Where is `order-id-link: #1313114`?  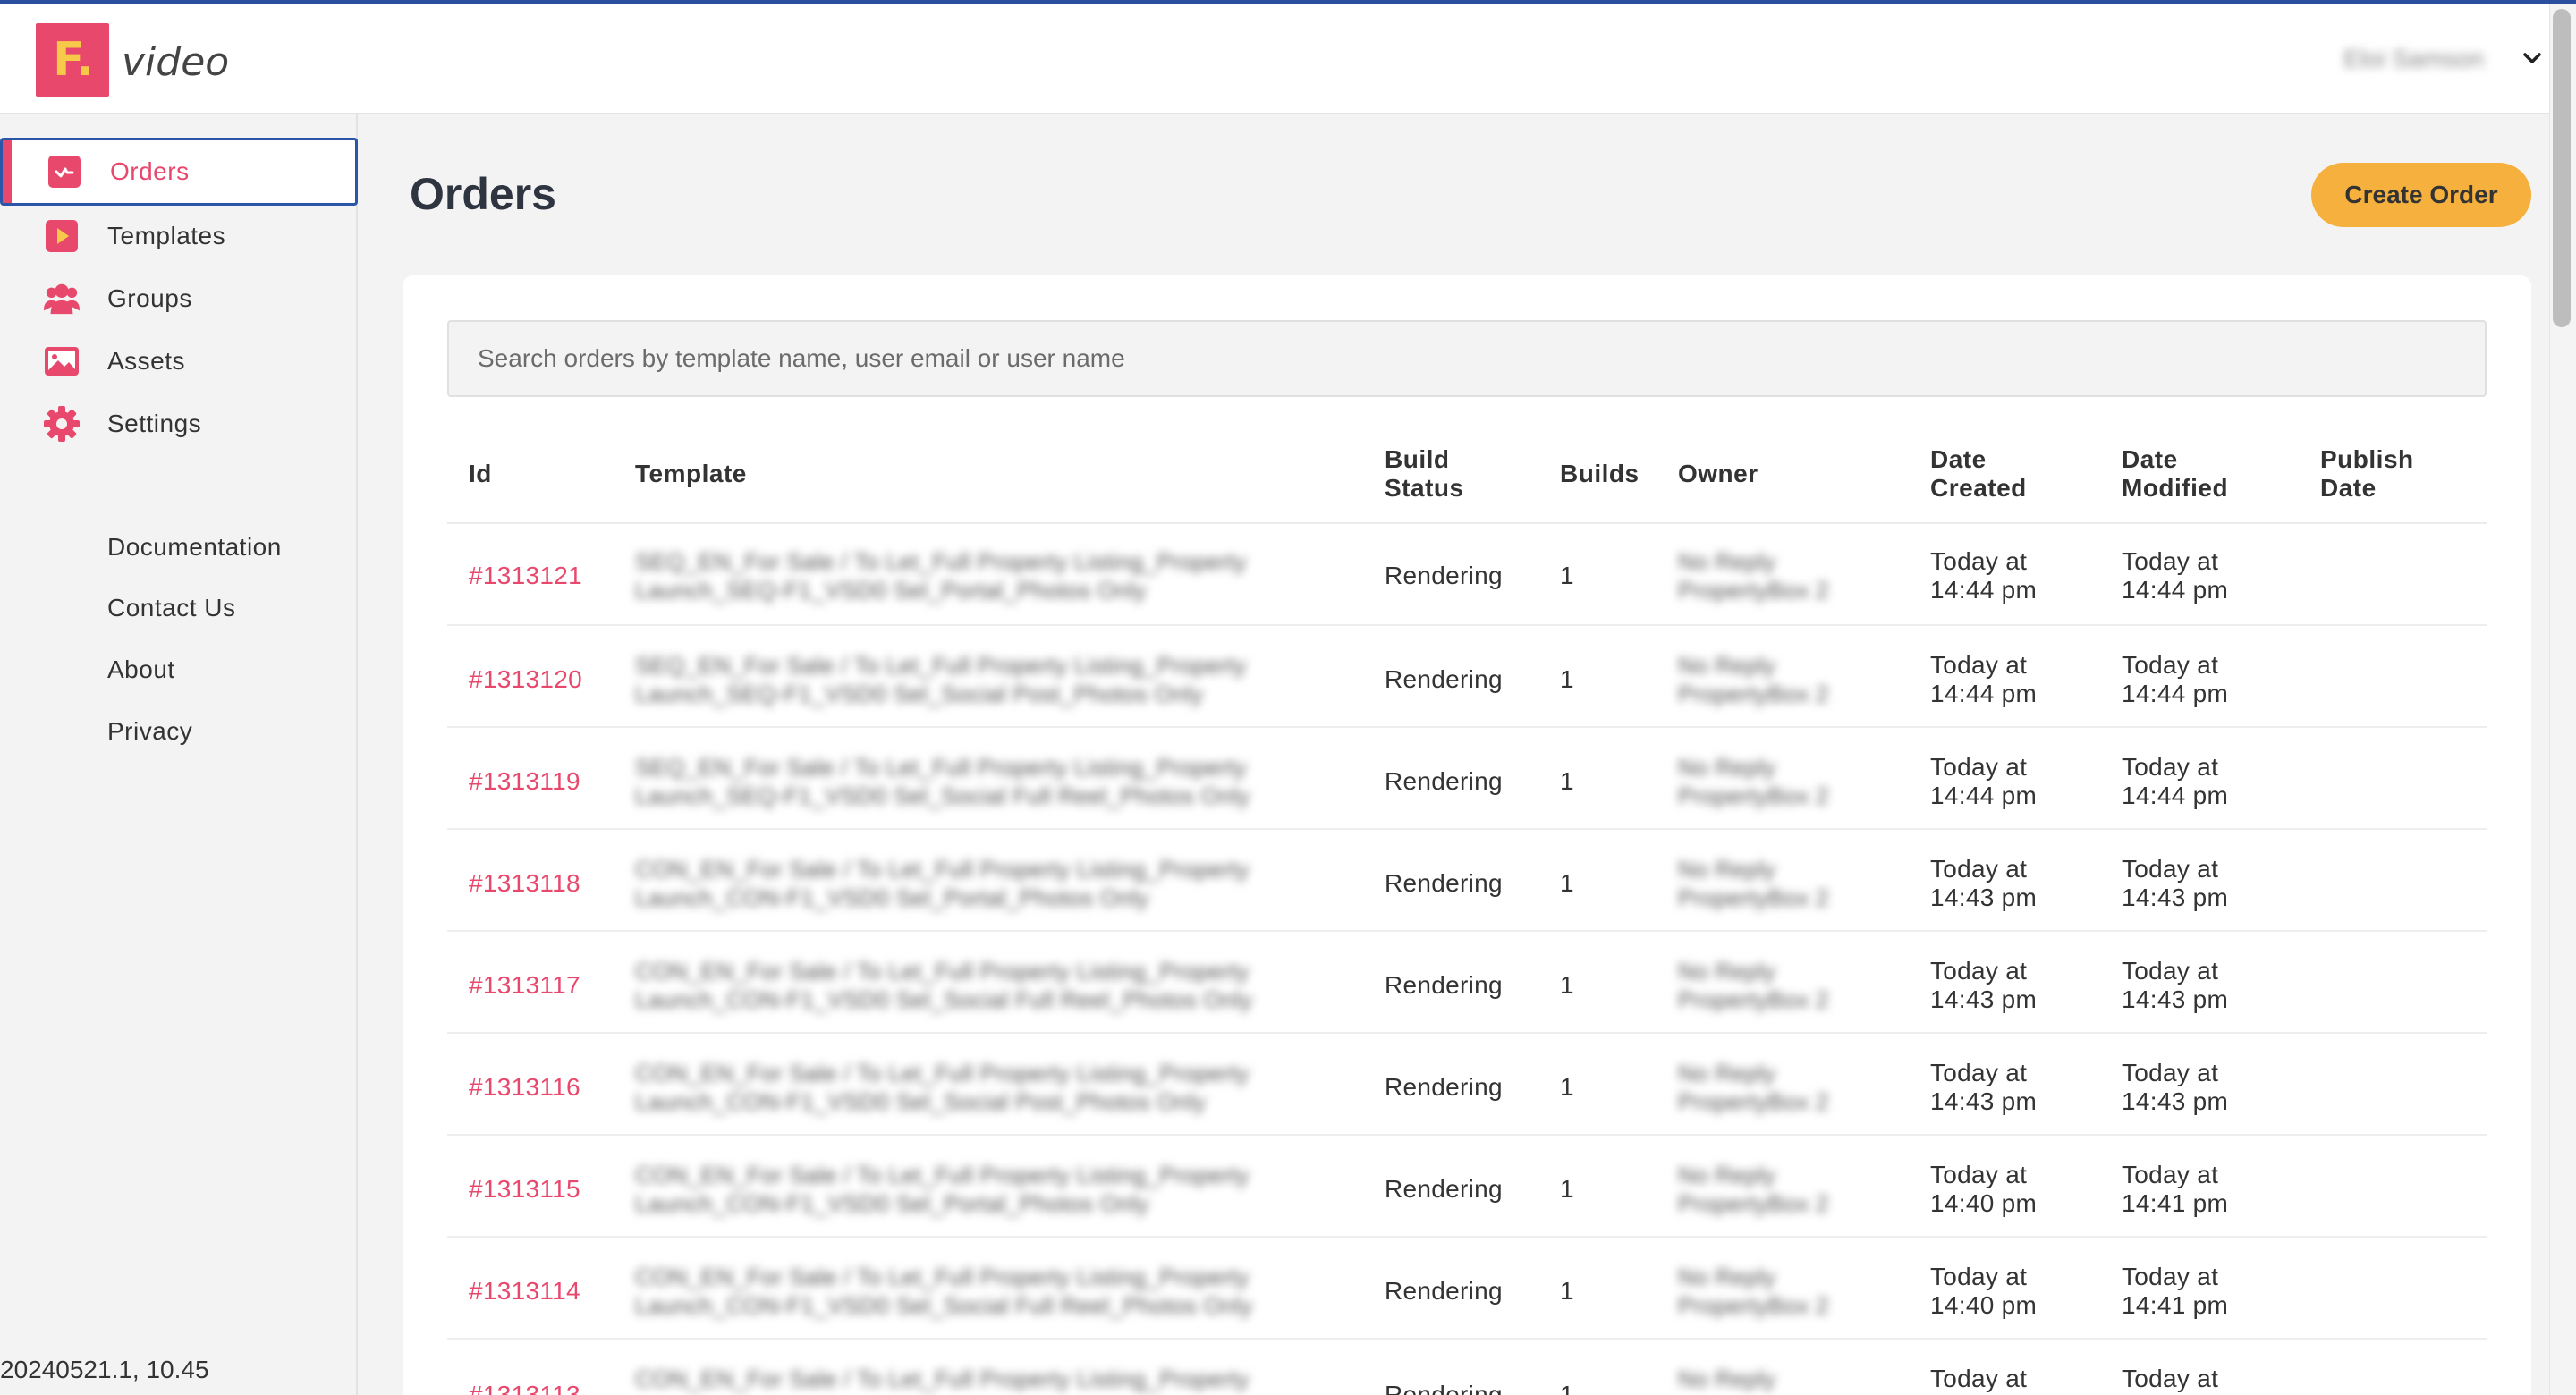 order-id-link: #1313114 is located at coordinates (524, 1291).